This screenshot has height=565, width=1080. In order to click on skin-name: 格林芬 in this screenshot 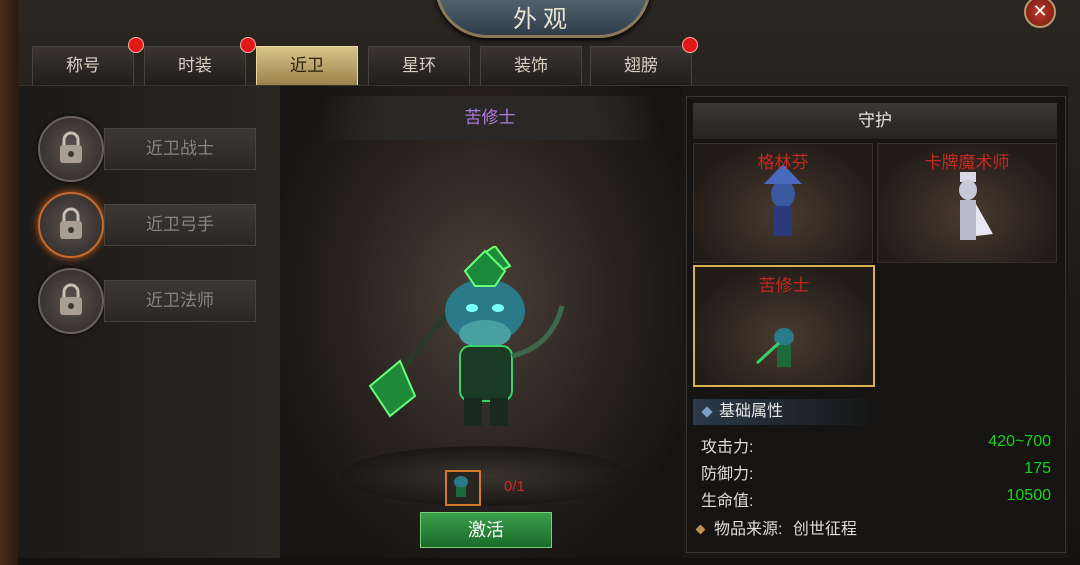, I will do `click(783, 162)`.